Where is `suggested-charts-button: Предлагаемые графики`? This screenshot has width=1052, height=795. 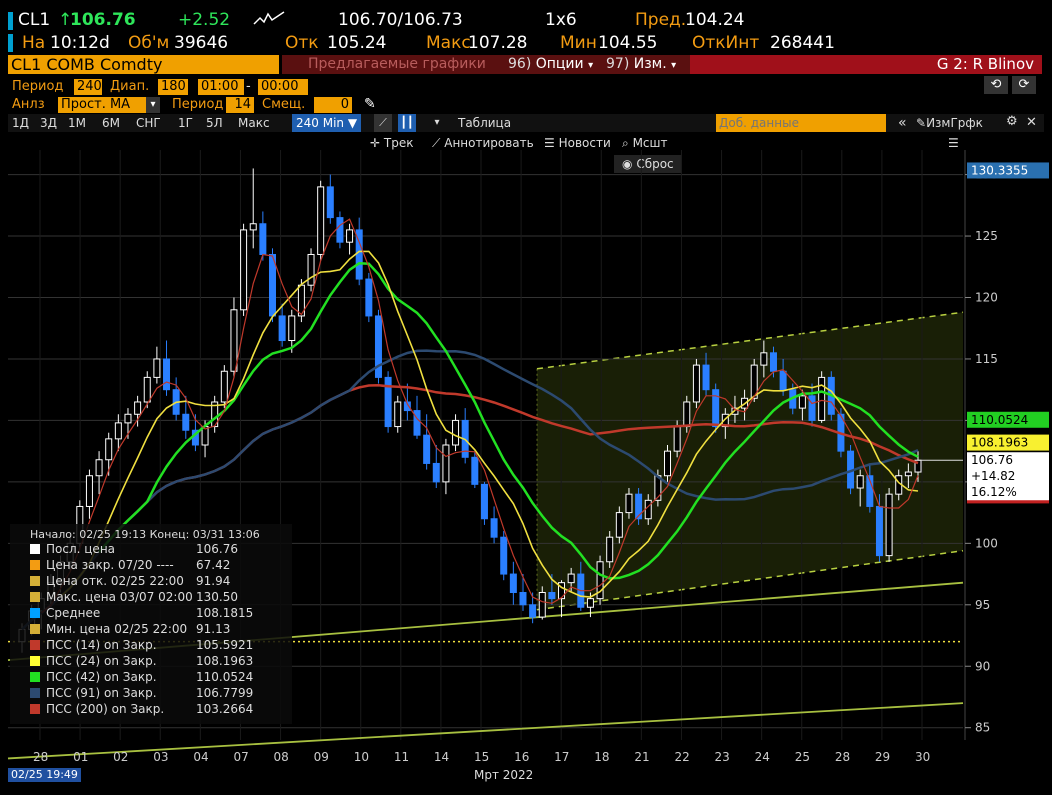 suggested-charts-button: Предлагаемые графики is located at coordinates (404, 64).